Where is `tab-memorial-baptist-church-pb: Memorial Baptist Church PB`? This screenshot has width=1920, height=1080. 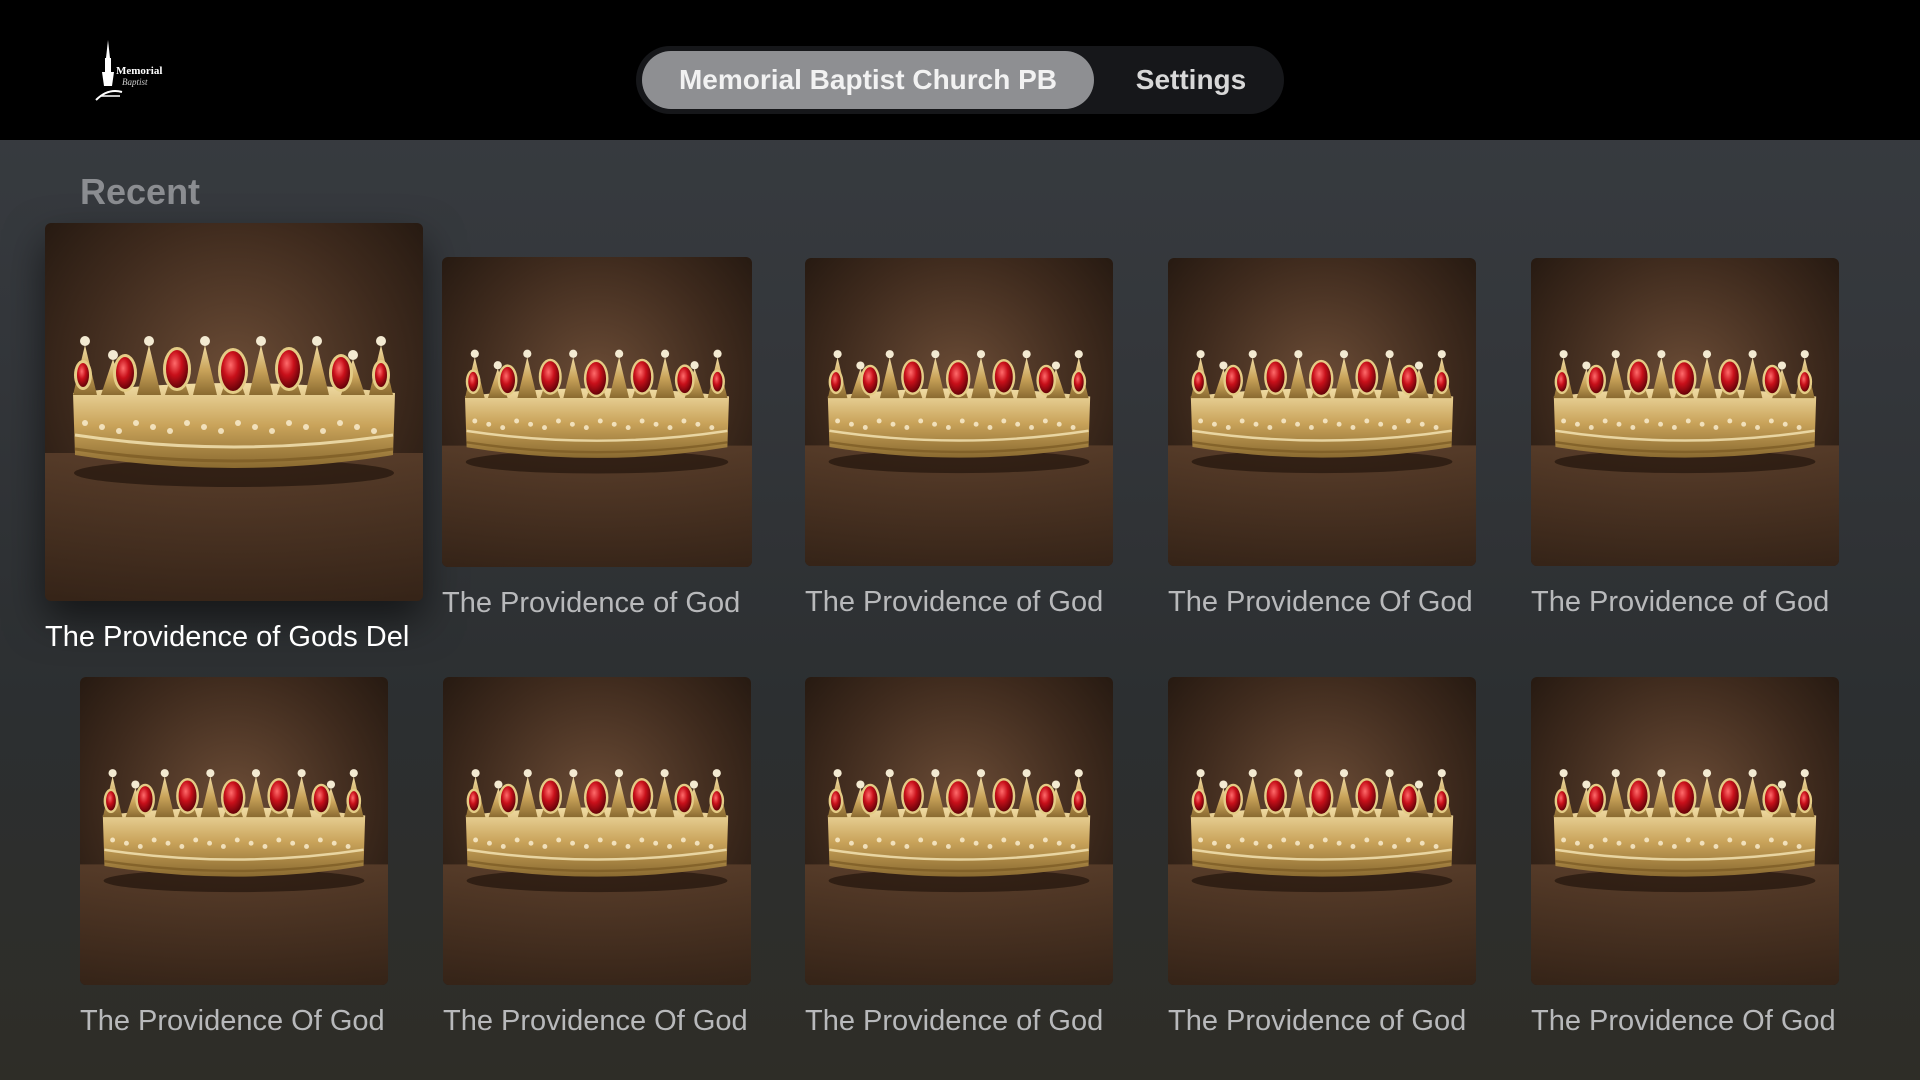 tab-memorial-baptist-church-pb: Memorial Baptist Church PB is located at coordinates (868, 80).